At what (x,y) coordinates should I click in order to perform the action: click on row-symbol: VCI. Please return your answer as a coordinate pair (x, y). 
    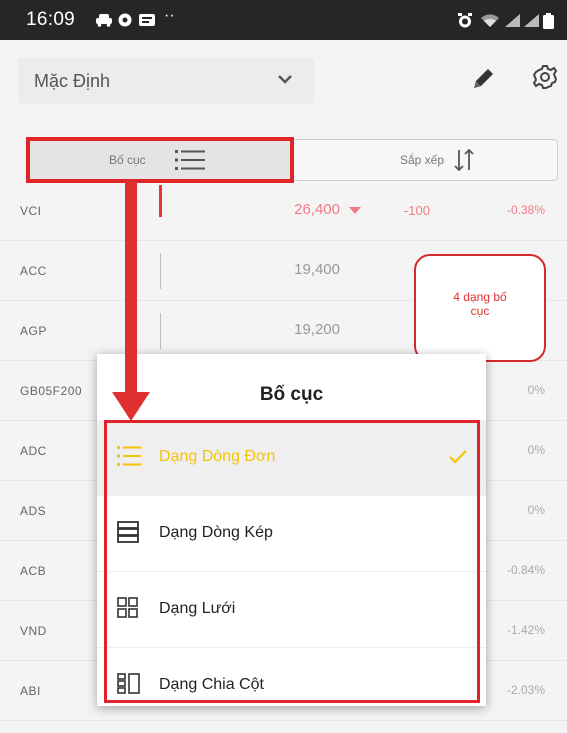
    Looking at the image, I should click on (31, 211).